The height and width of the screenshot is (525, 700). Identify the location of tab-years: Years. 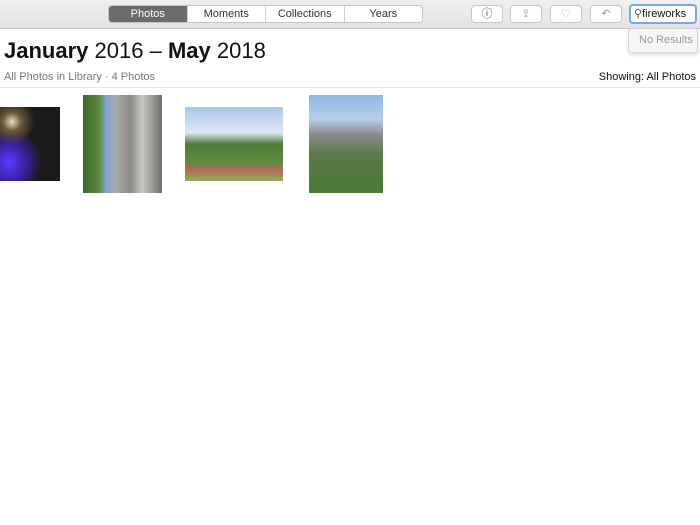
(383, 14).